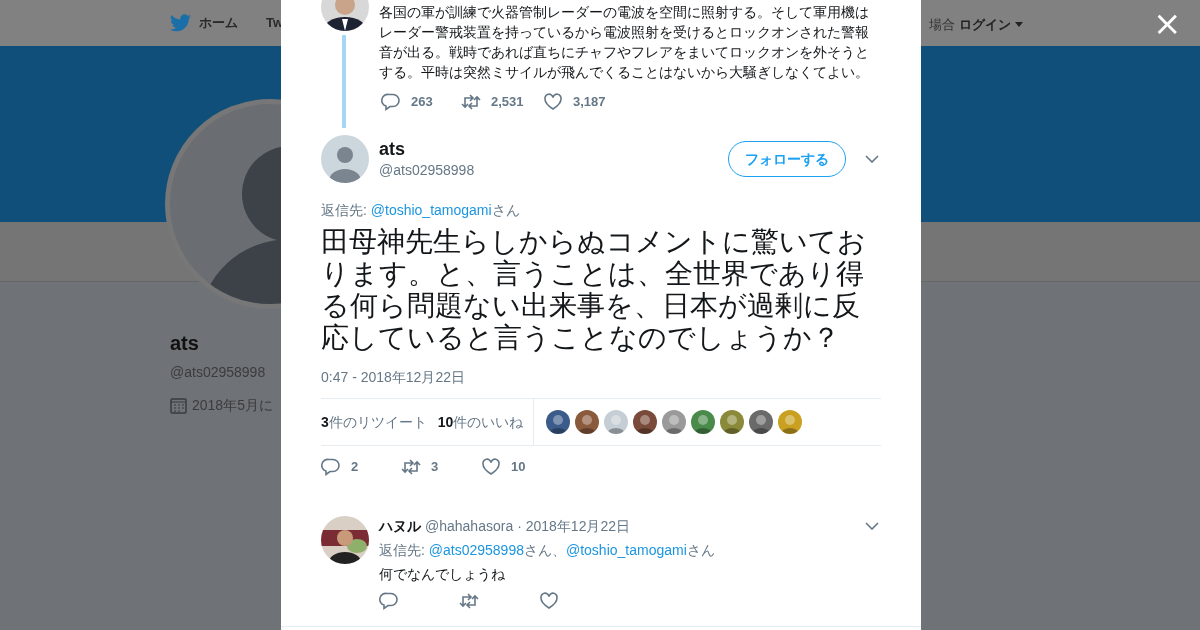 Image resolution: width=1200 pixels, height=630 pixels. Describe the element at coordinates (521, 467) in the screenshot. I see `like-button: 10` at that location.